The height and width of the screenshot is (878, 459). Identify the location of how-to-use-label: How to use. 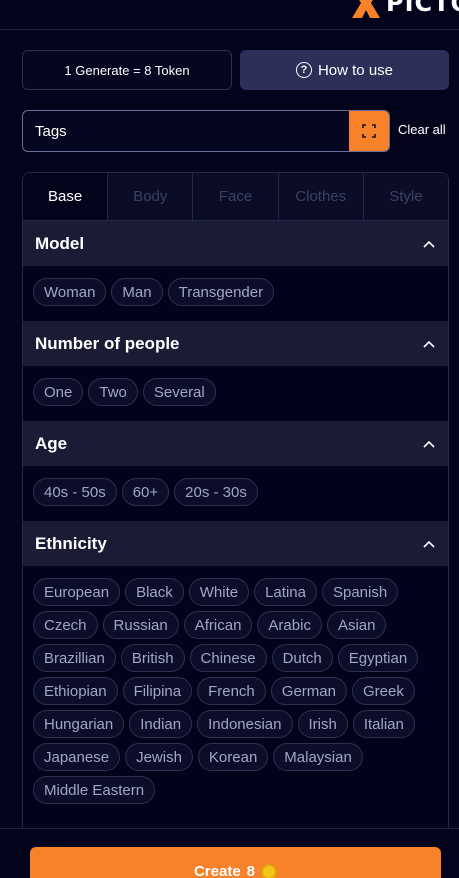
(355, 70).